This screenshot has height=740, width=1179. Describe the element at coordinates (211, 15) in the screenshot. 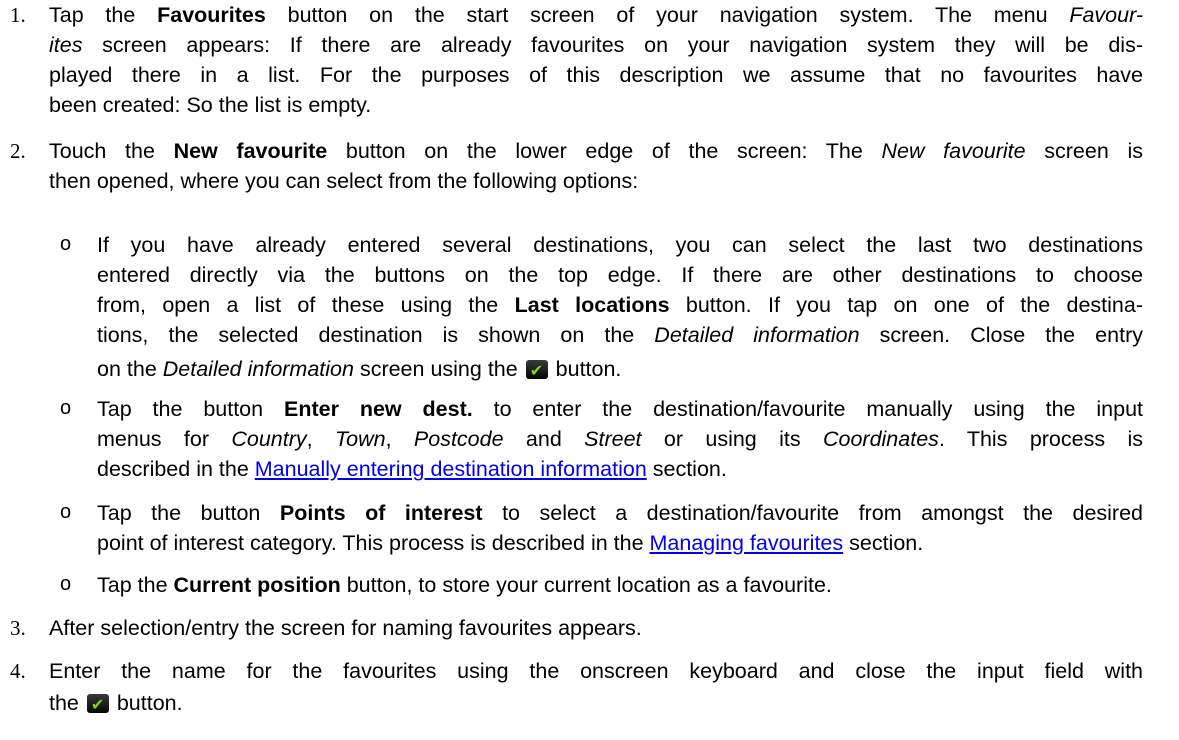

I see `favourites-label: Favourites` at that location.